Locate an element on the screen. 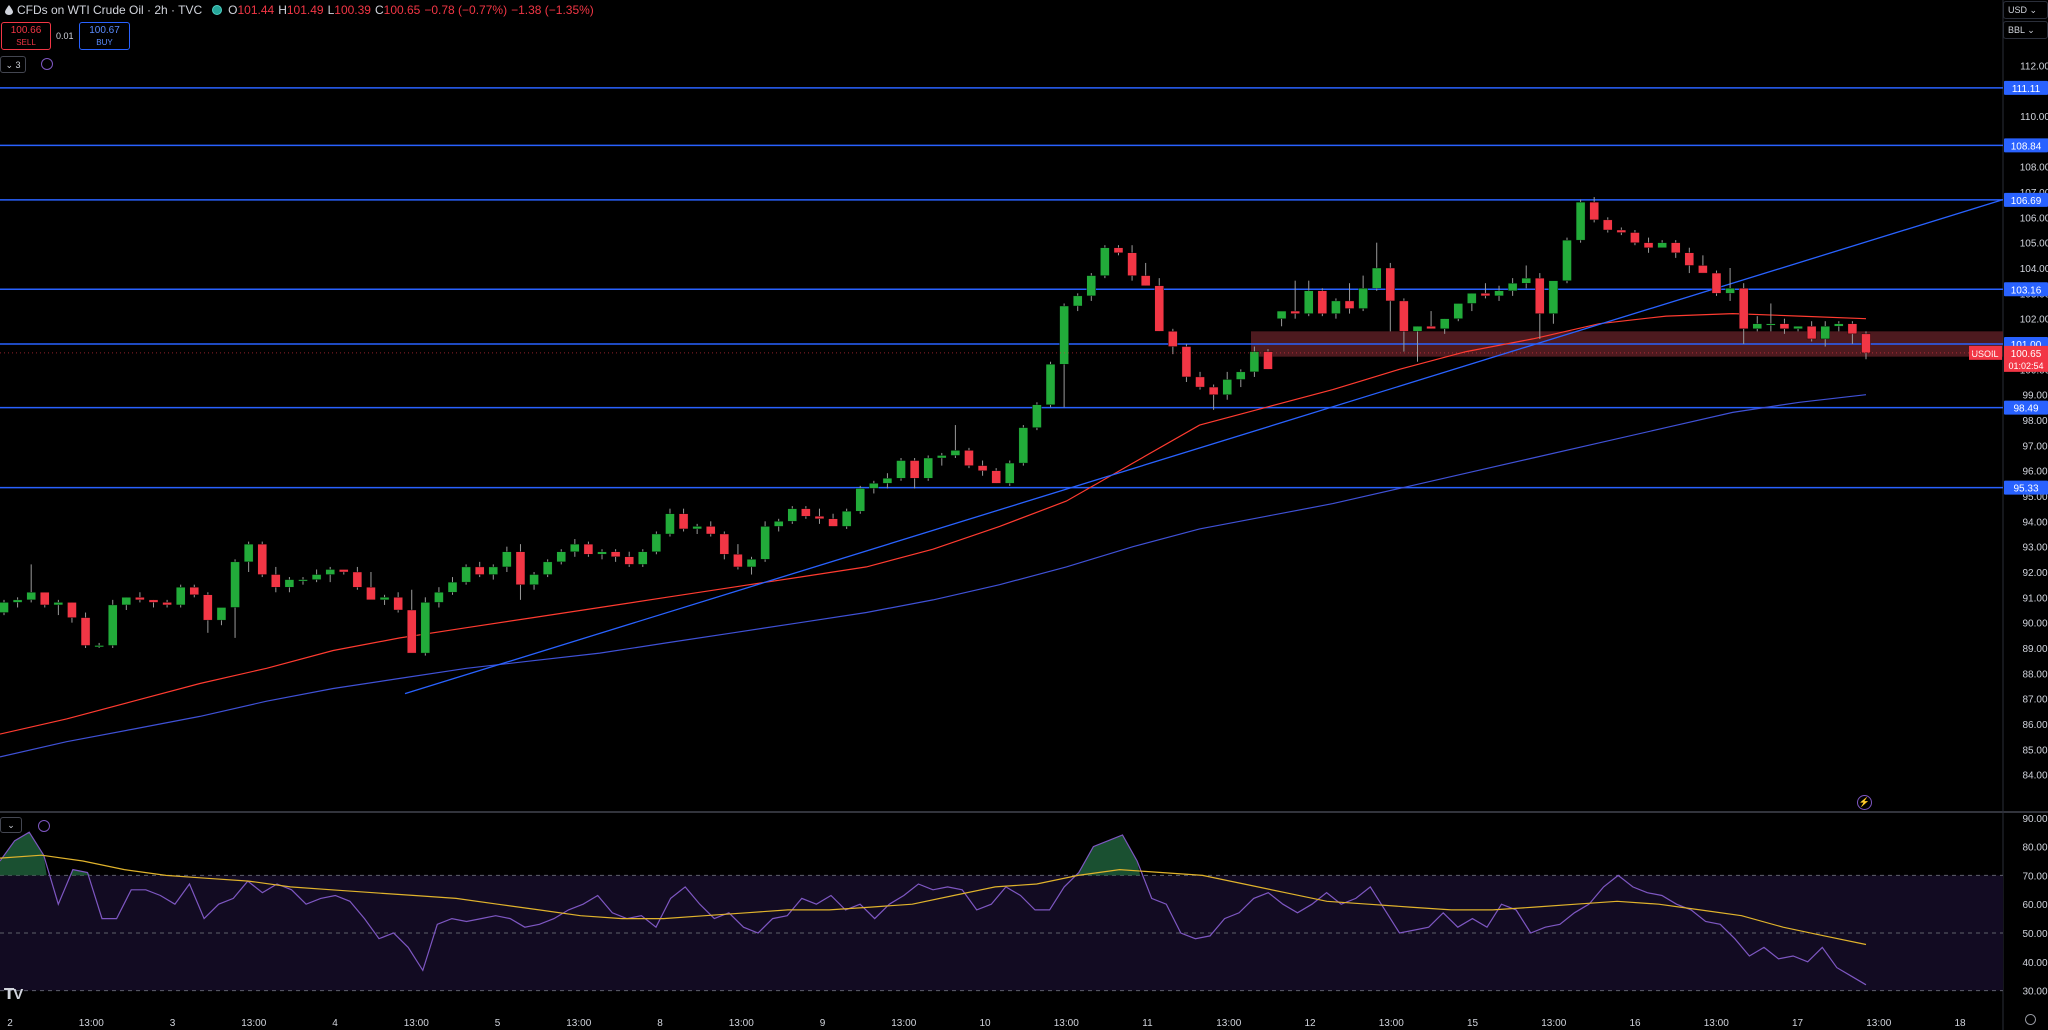 The image size is (2048, 1030). price-tick-label: 105.00 is located at coordinates (2034, 244).